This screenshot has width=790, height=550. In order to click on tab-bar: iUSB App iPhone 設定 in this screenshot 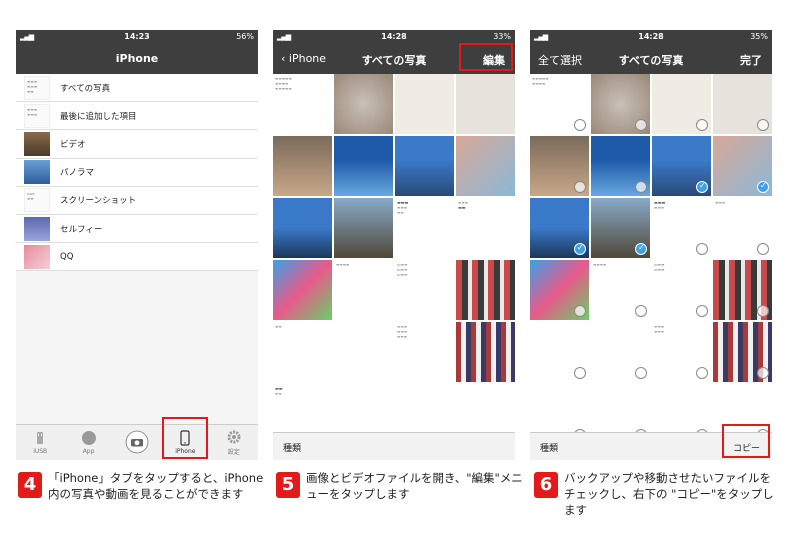, I will do `click(137, 442)`.